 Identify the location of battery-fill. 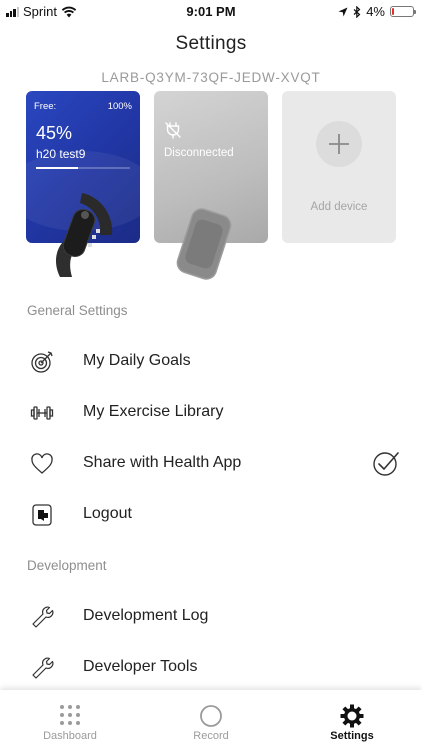
(393, 11).